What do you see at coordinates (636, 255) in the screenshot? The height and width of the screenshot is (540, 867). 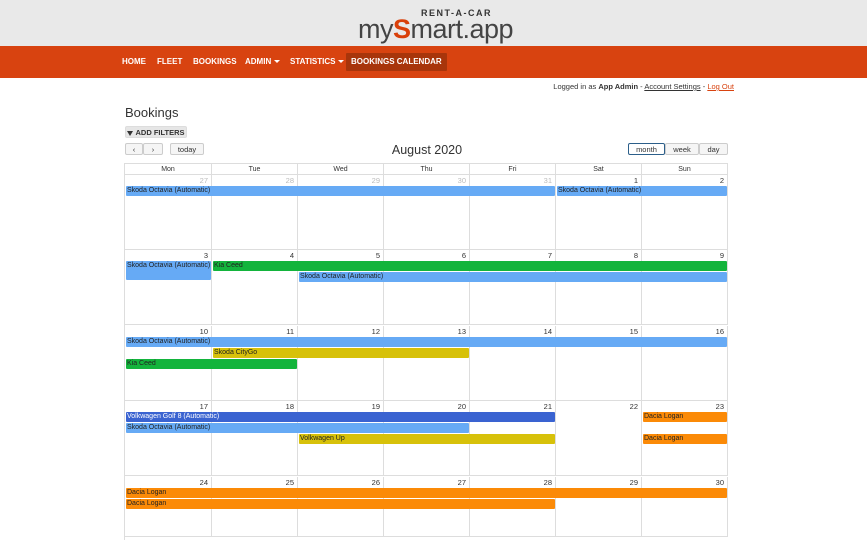 I see `day-number: 8` at bounding box center [636, 255].